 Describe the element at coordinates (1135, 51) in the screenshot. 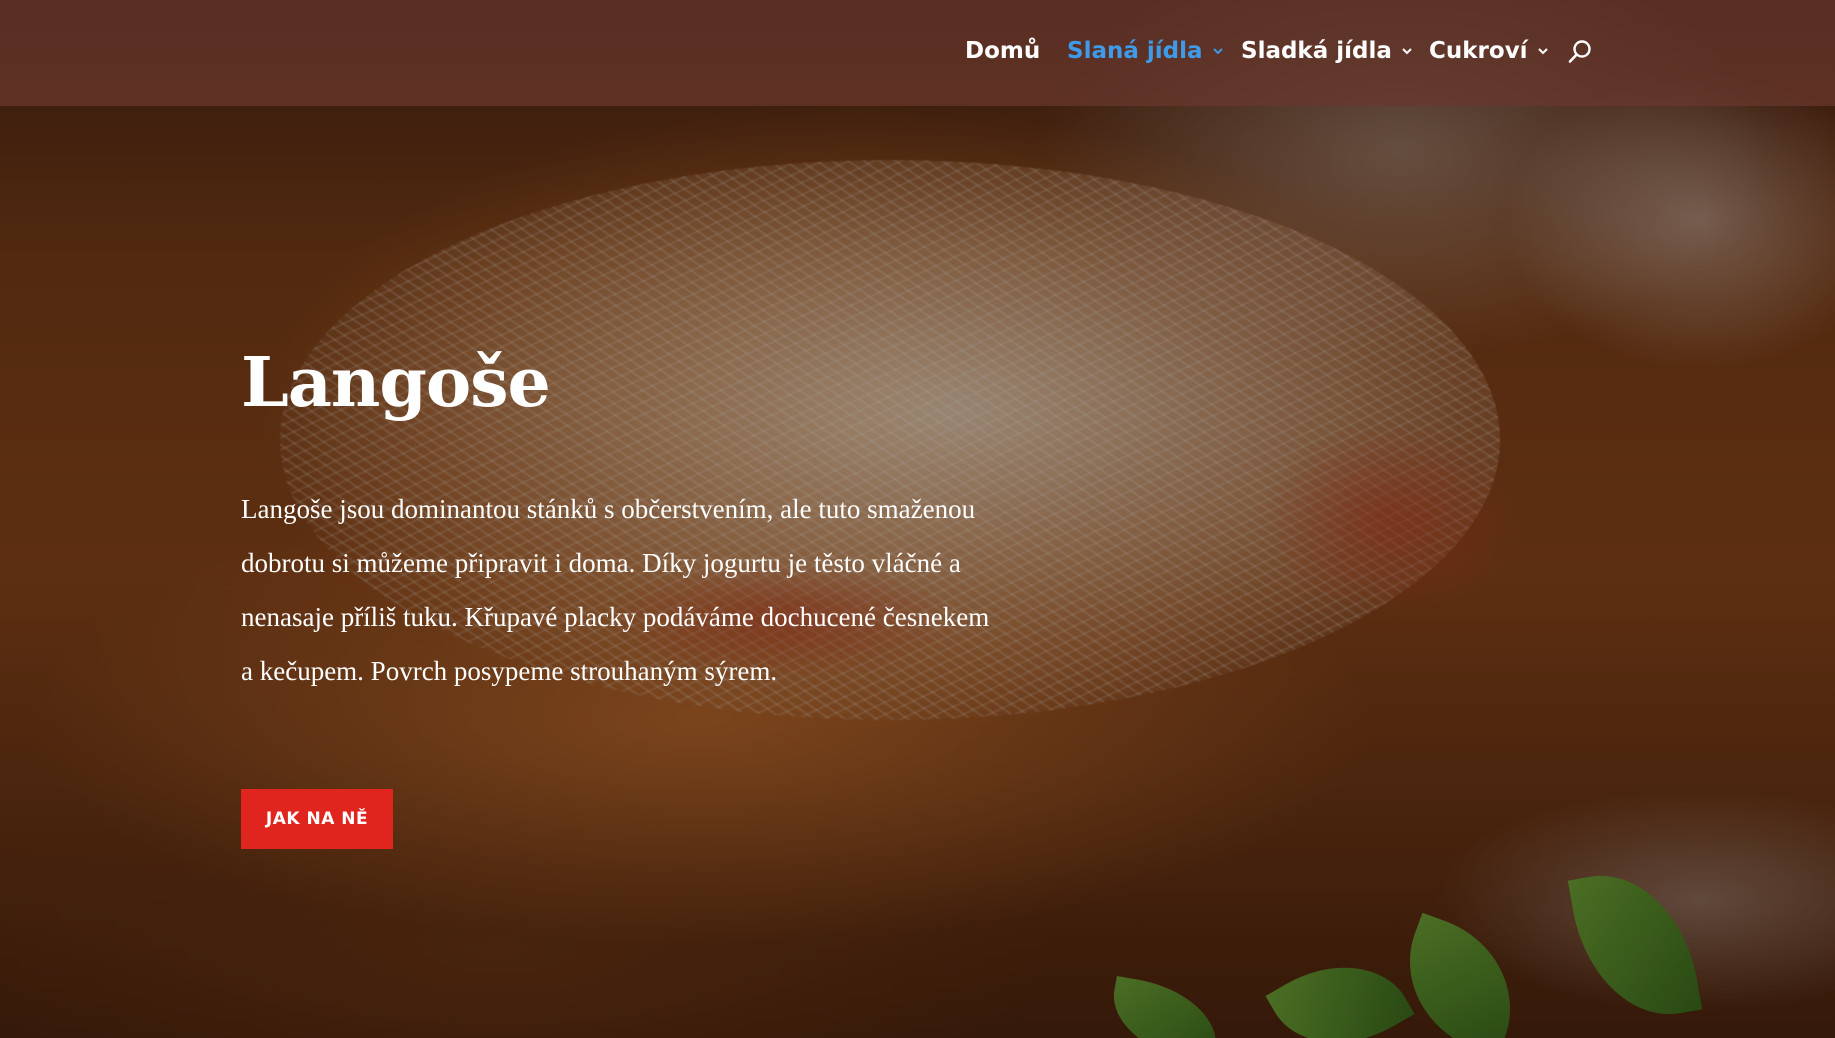

I see `nav-item-label: Slaná jídla` at that location.